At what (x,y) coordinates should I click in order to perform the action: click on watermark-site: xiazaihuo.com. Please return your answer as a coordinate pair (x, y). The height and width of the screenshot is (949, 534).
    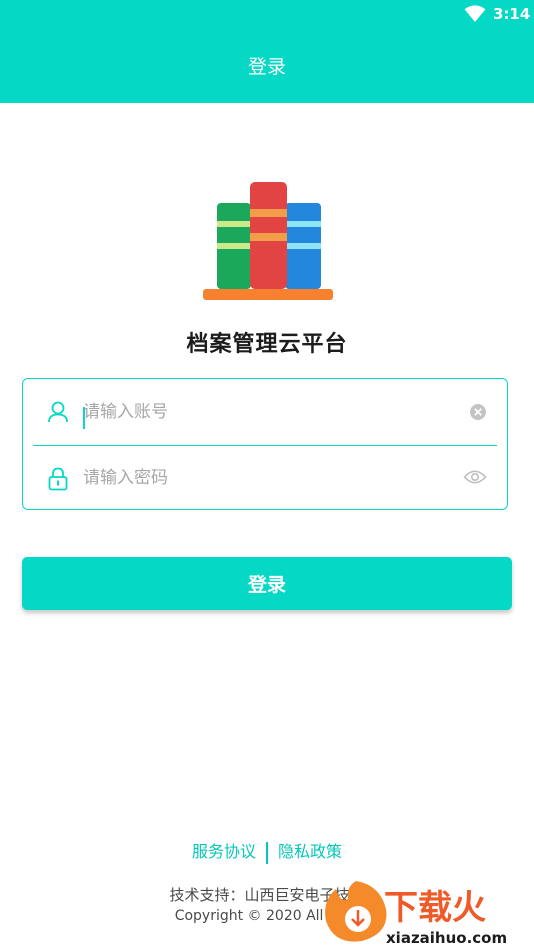
    Looking at the image, I should click on (446, 938).